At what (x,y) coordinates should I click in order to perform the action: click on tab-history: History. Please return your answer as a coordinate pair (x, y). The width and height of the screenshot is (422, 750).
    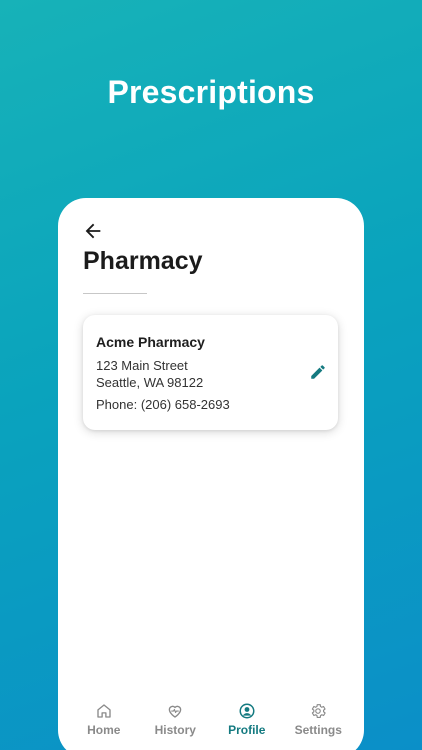
    Looking at the image, I should click on (175, 724).